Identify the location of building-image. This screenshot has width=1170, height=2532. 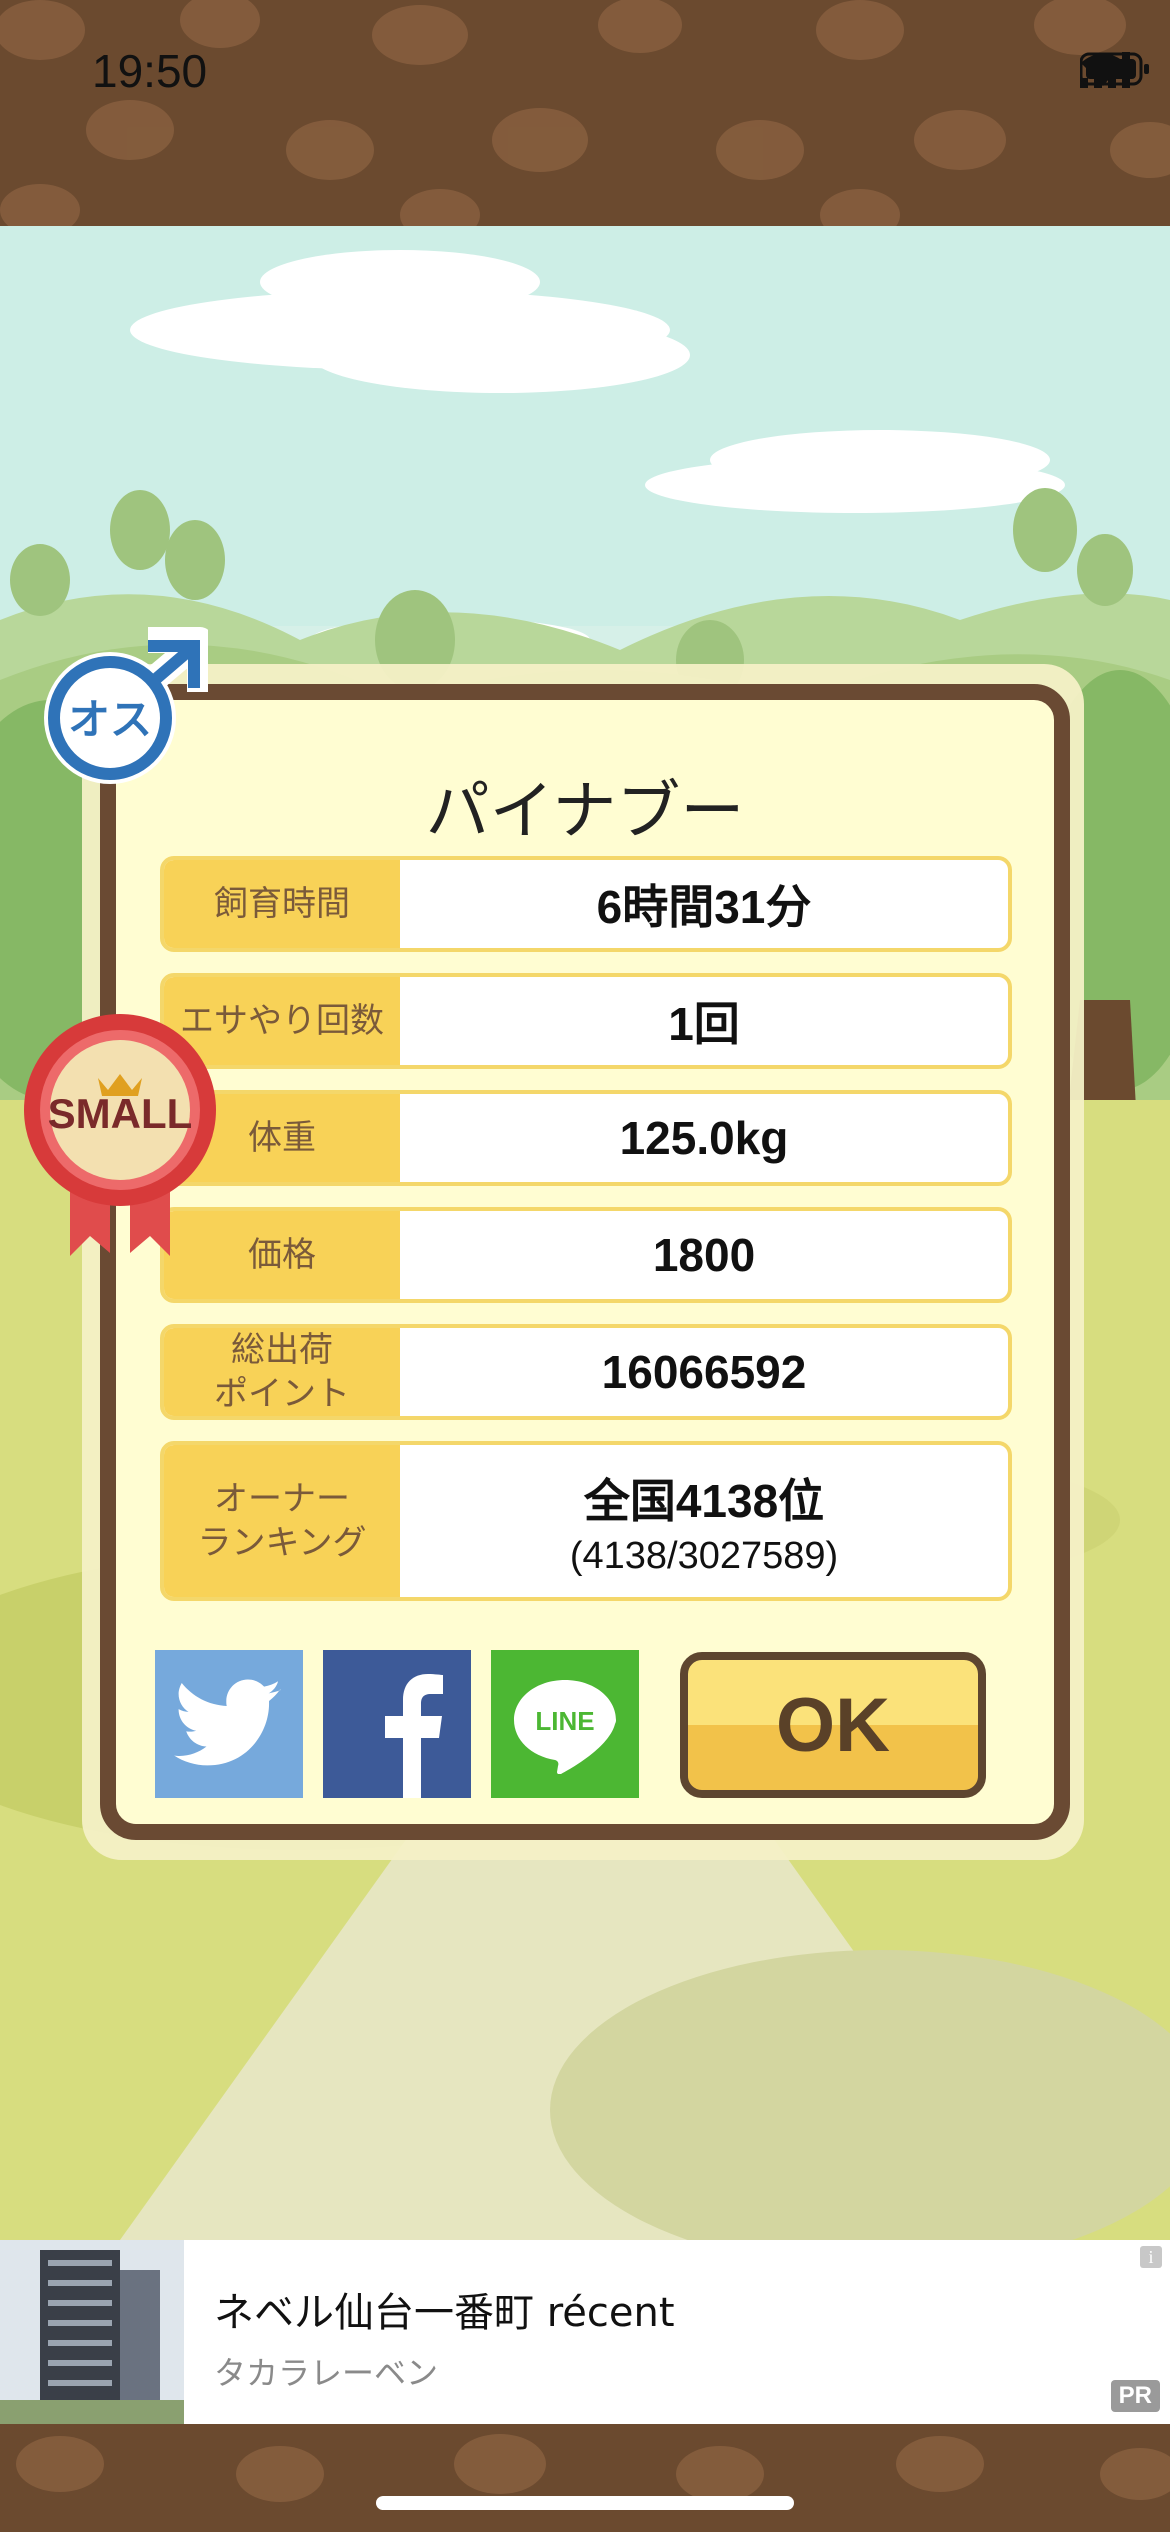
(92, 2332).